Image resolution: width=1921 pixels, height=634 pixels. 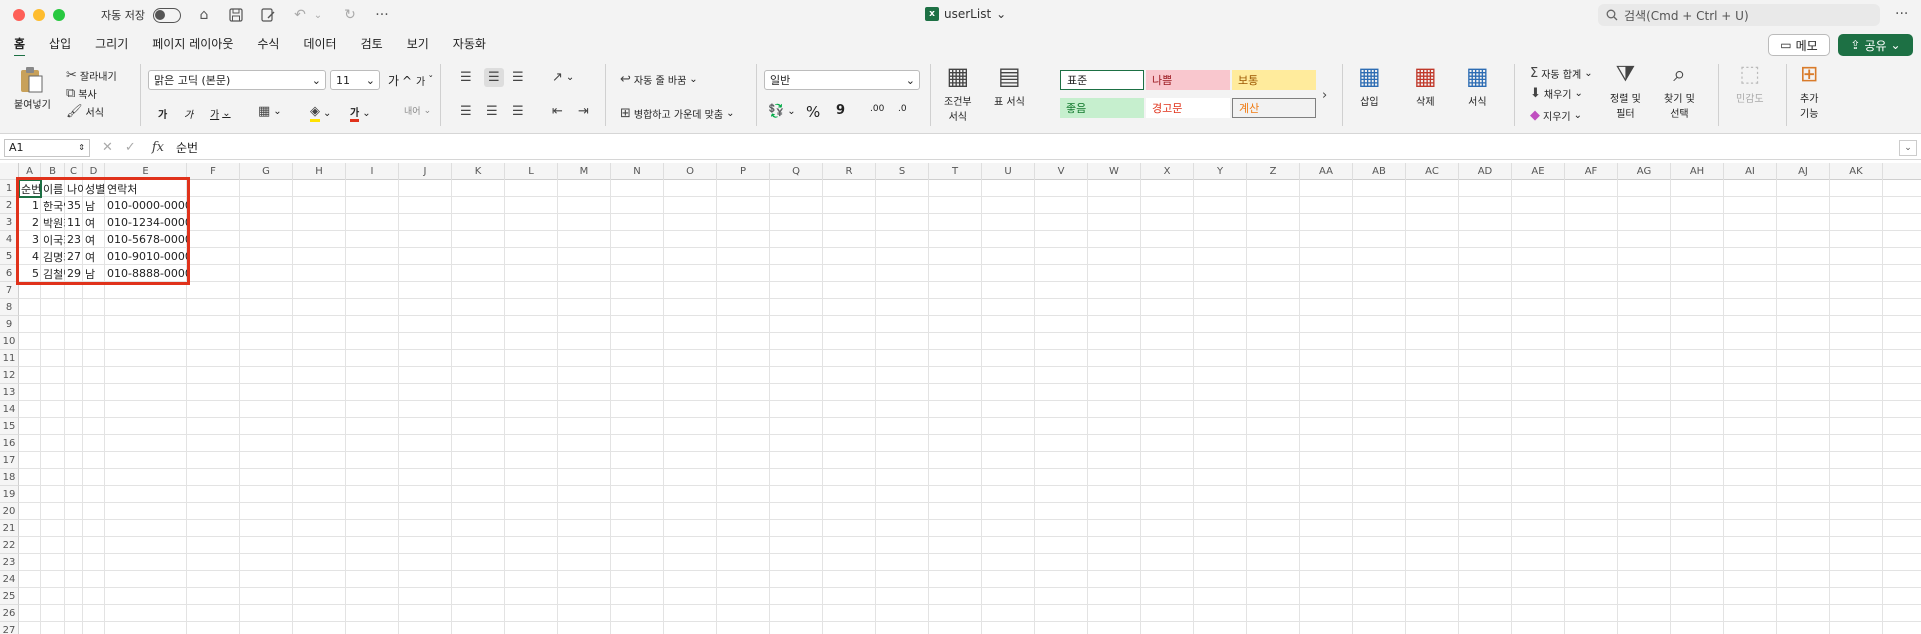 I want to click on tab-draw: 그리기, so click(x=111, y=43).